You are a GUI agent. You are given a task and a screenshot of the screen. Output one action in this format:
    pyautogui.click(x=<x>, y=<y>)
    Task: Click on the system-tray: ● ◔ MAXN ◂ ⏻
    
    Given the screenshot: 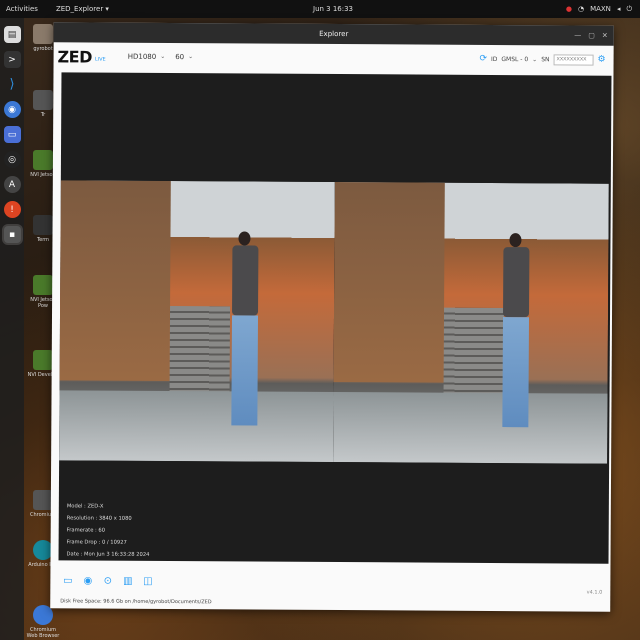 What is the action you would take?
    pyautogui.click(x=599, y=9)
    